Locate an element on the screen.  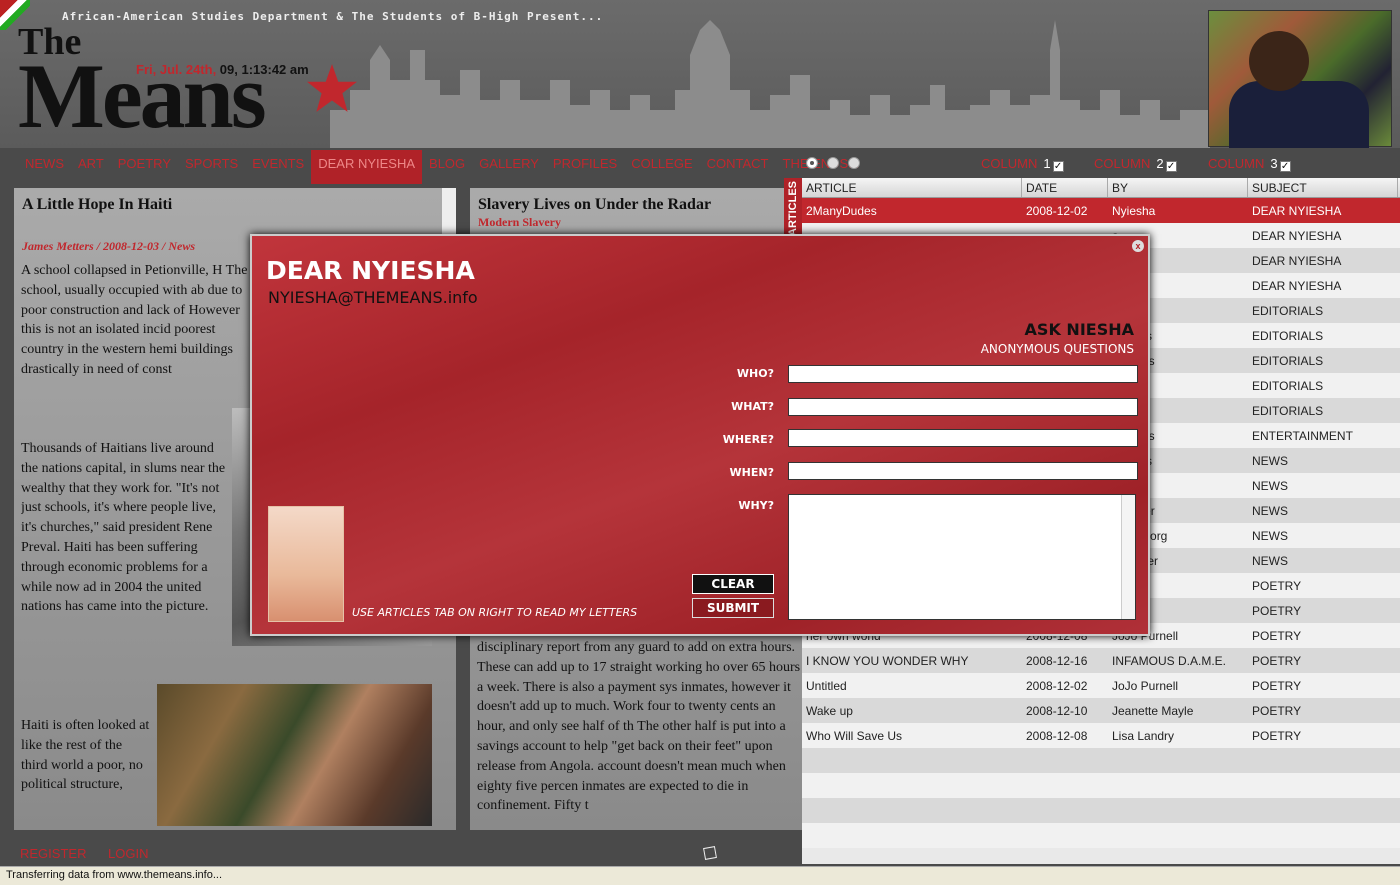
column-3-toggle: COLUMN 3 ✓ is located at coordinates (1249, 164).